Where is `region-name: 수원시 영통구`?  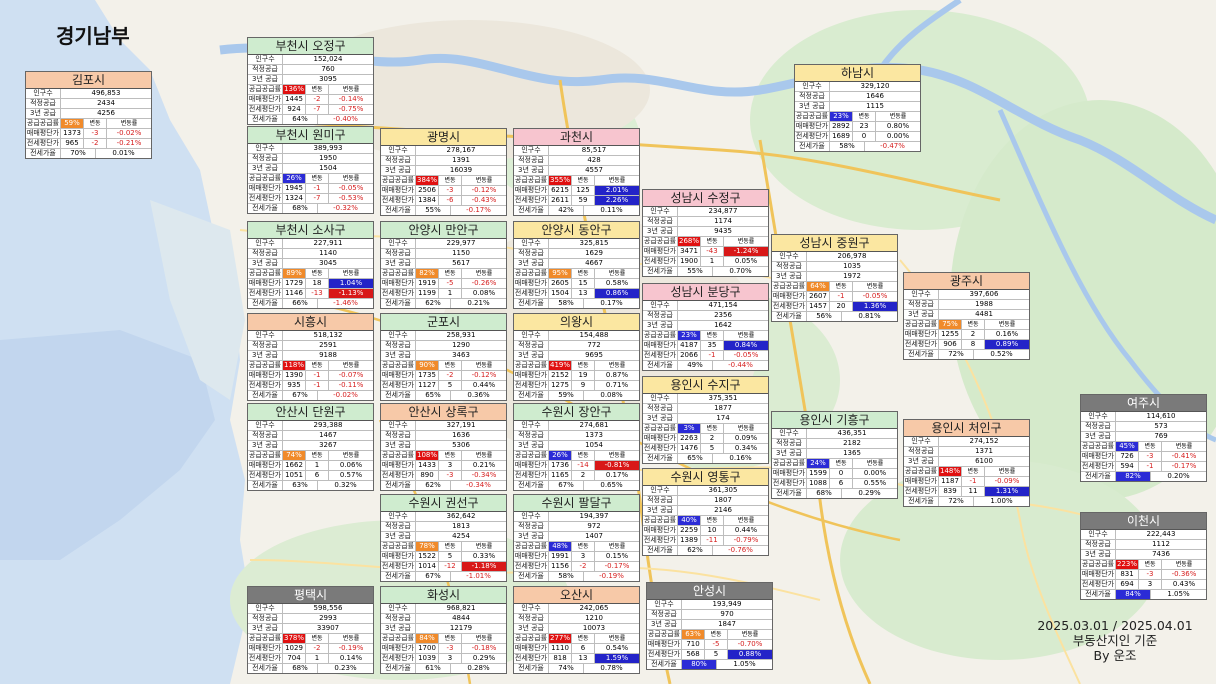 region-name: 수원시 영통구 is located at coordinates (705, 477).